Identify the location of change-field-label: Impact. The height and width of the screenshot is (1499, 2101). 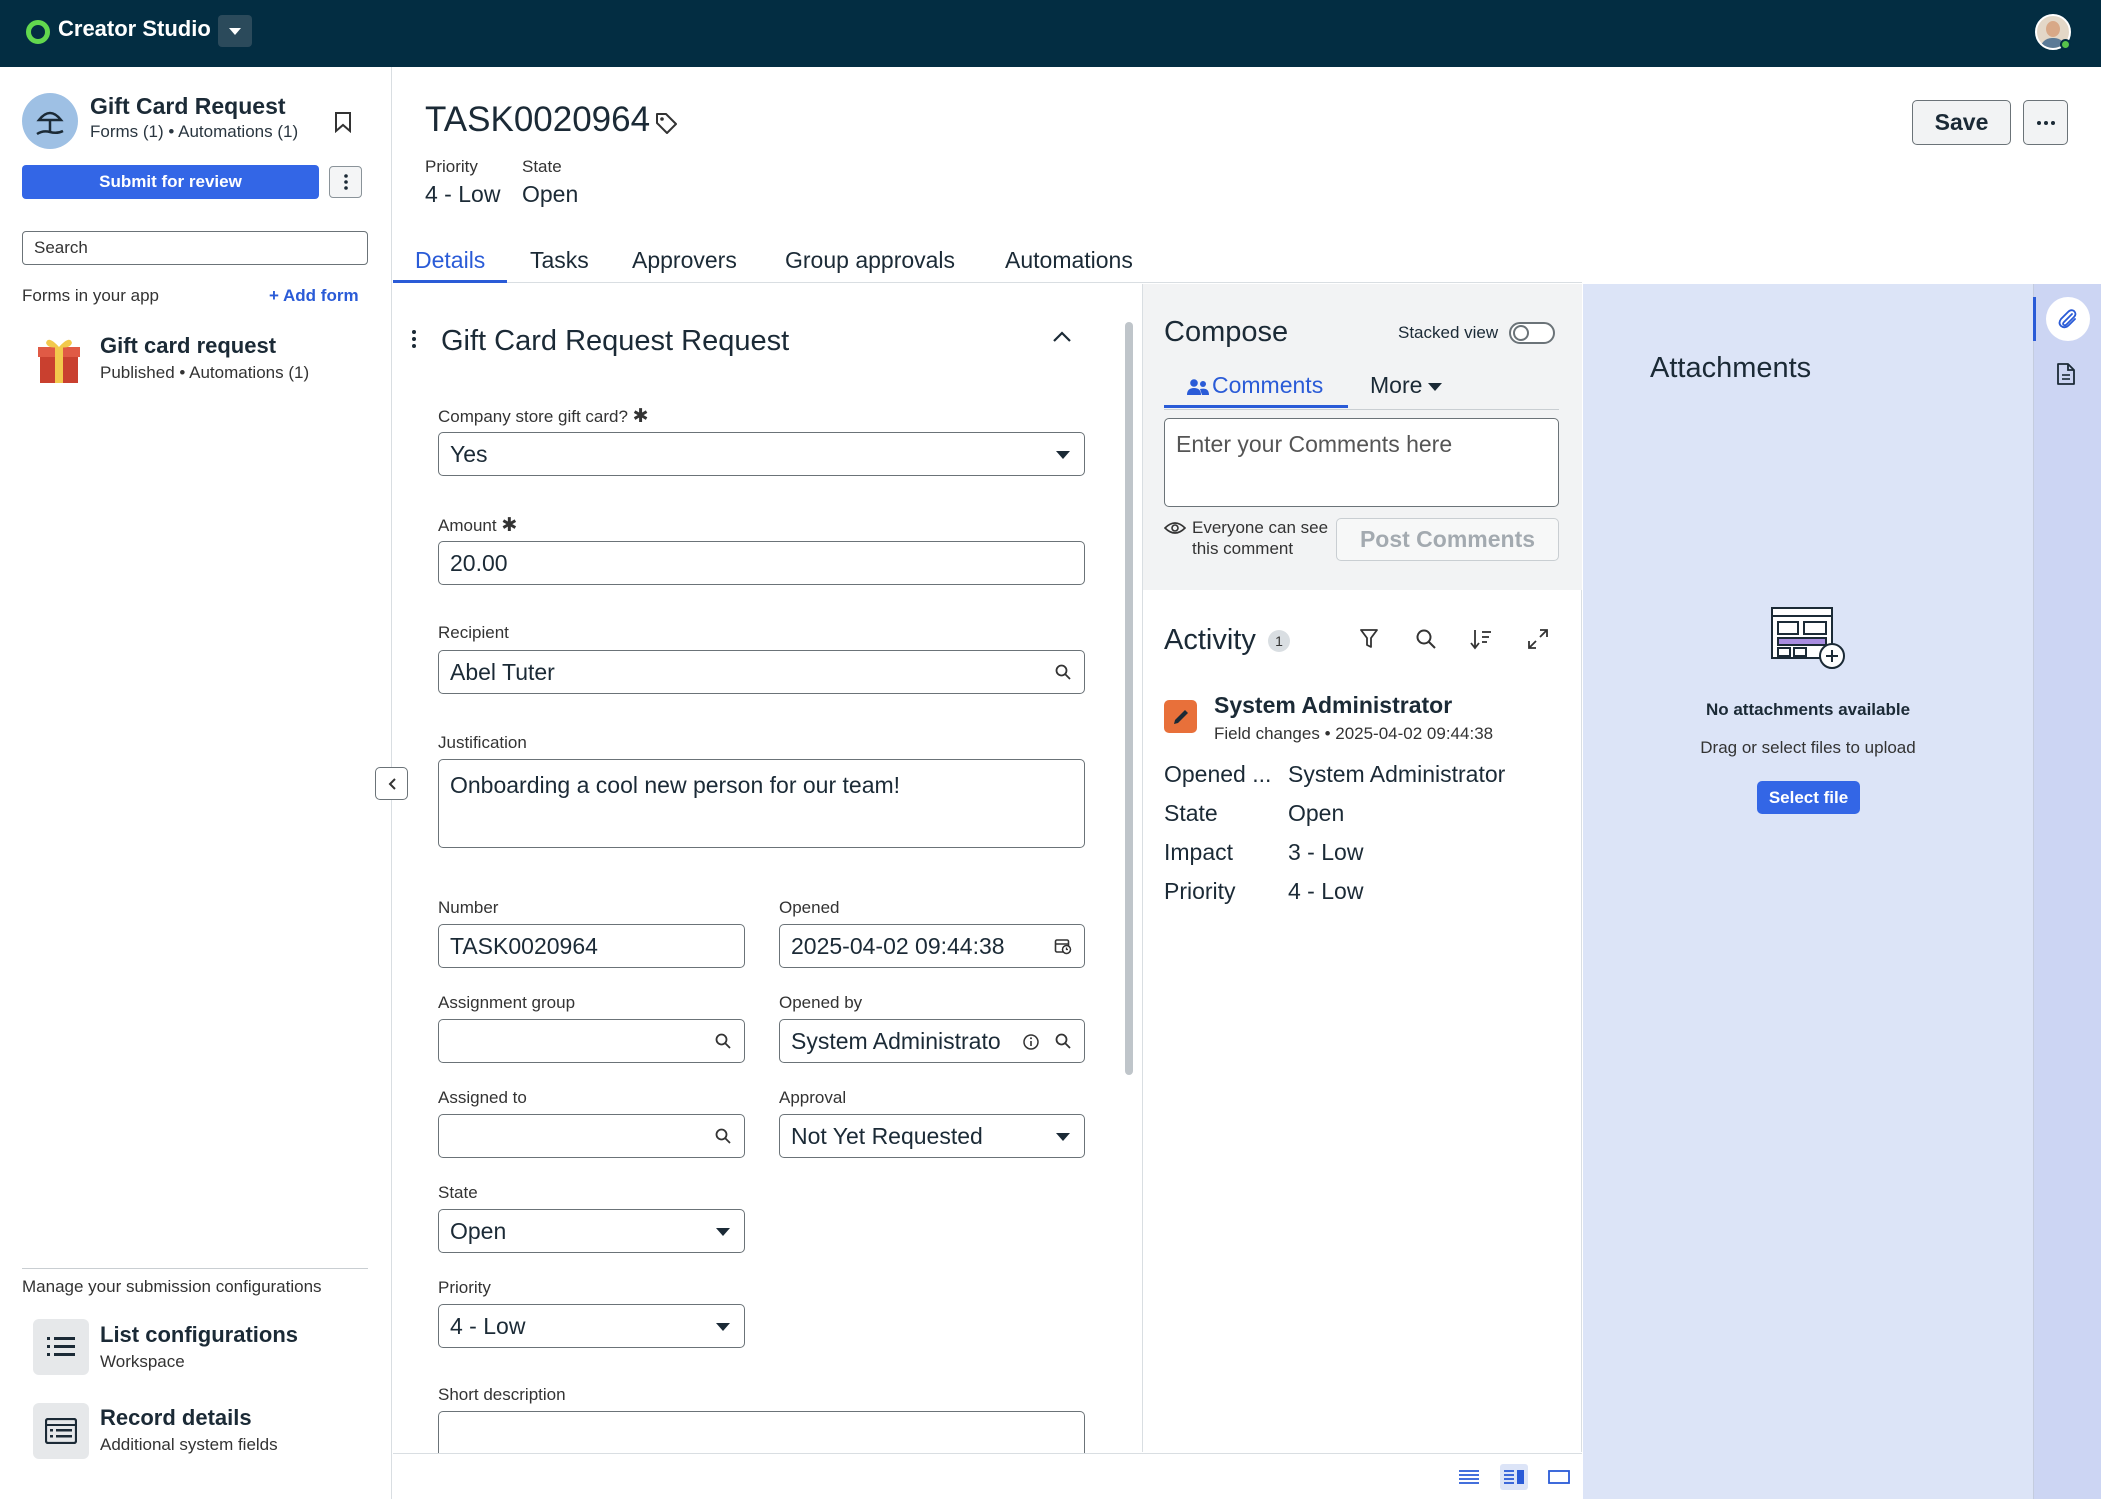
(1199, 852).